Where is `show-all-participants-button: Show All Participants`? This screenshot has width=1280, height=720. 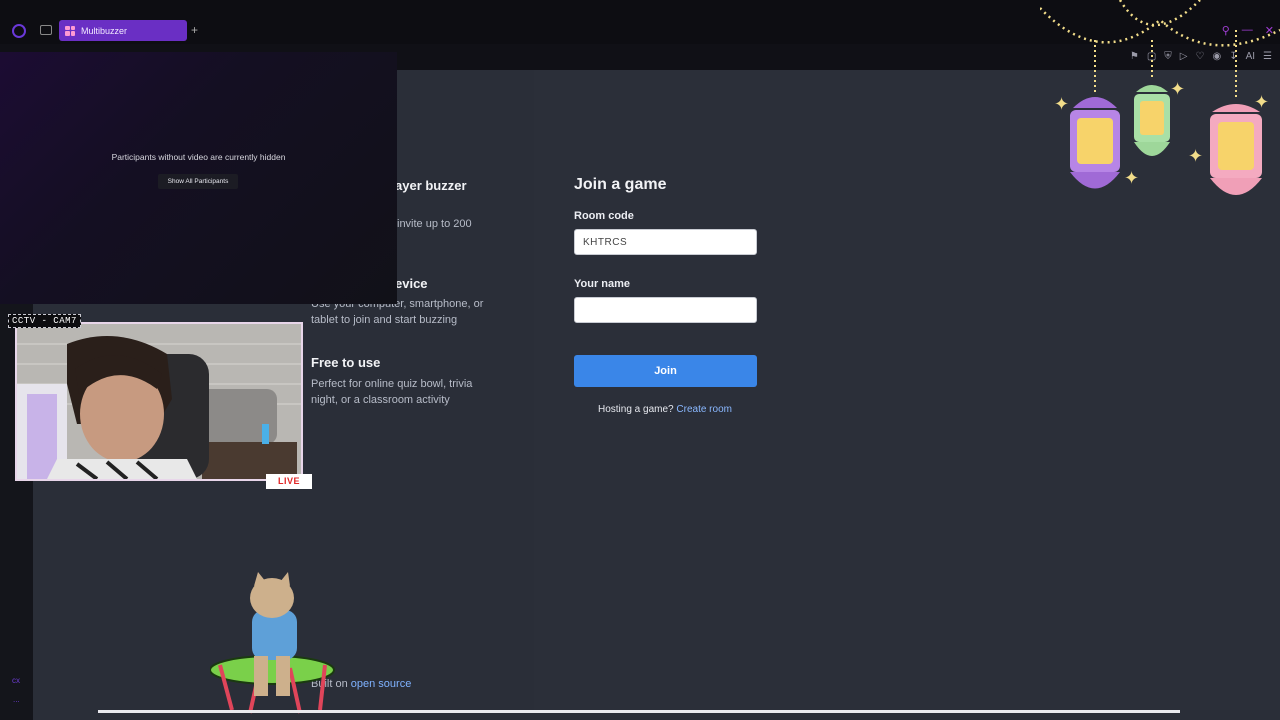
show-all-participants-button: Show All Participants is located at coordinates (198, 181).